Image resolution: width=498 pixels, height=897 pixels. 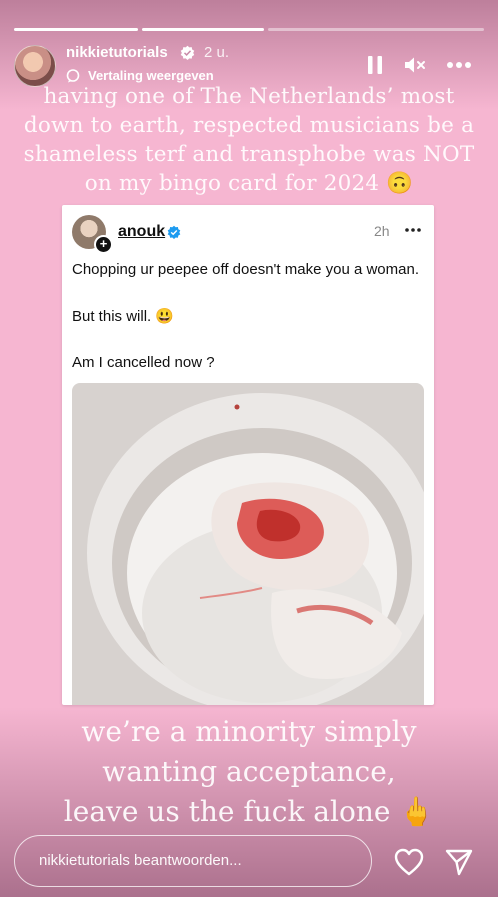 What do you see at coordinates (409, 862) in the screenshot?
I see `heart-icon` at bounding box center [409, 862].